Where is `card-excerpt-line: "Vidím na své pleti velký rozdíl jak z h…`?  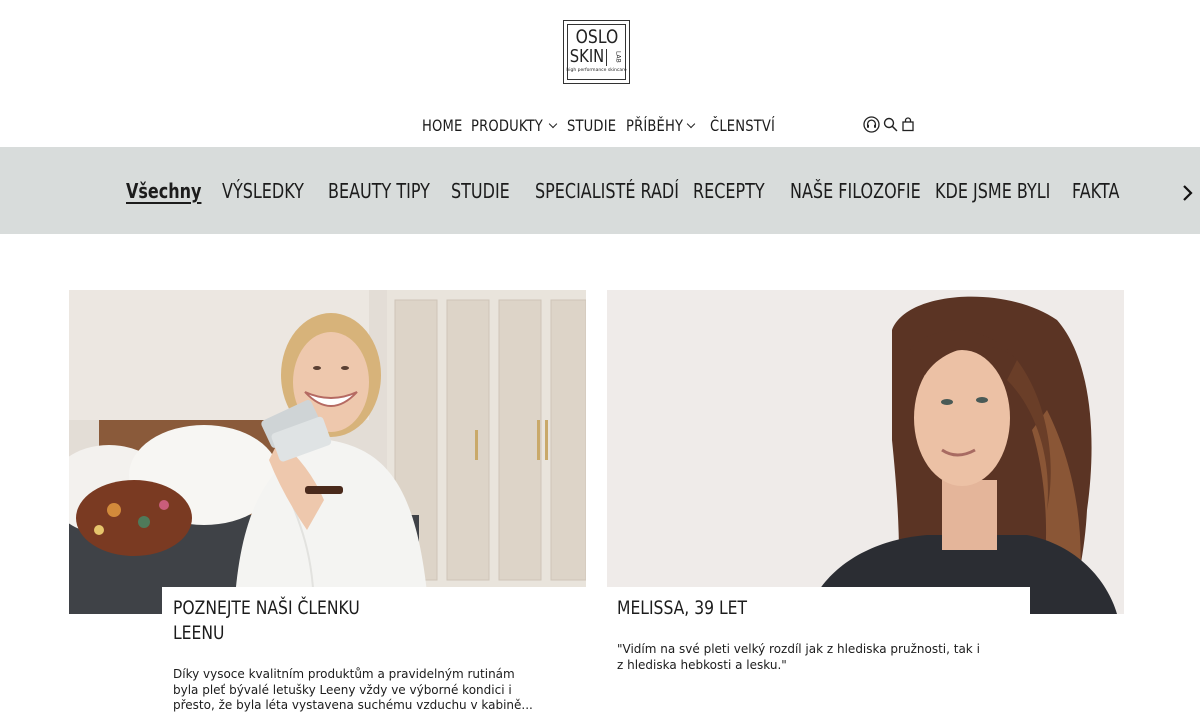 card-excerpt-line: "Vidím na své pleti velký rozdíl jak z h… is located at coordinates (798, 649).